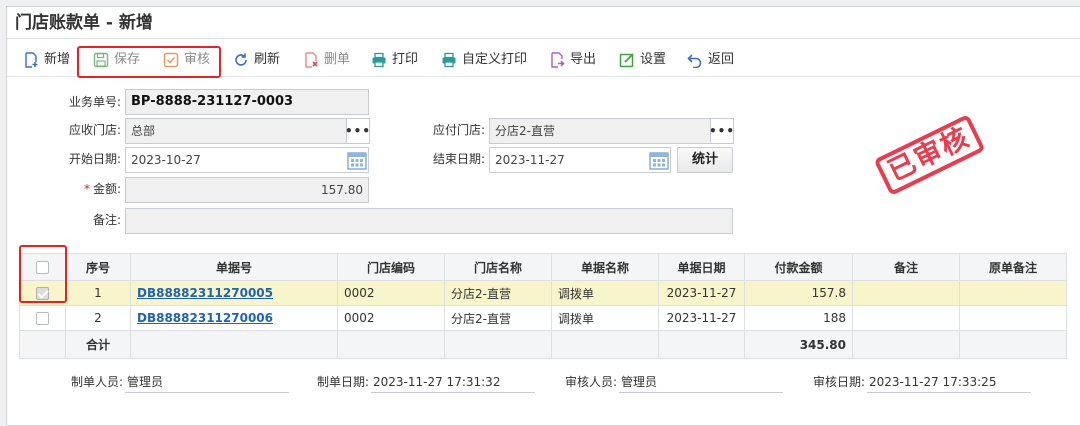 Image resolution: width=1080 pixels, height=426 pixels. What do you see at coordinates (839, 382) in the screenshot?
I see `audit-date-label: 审核日期:` at bounding box center [839, 382].